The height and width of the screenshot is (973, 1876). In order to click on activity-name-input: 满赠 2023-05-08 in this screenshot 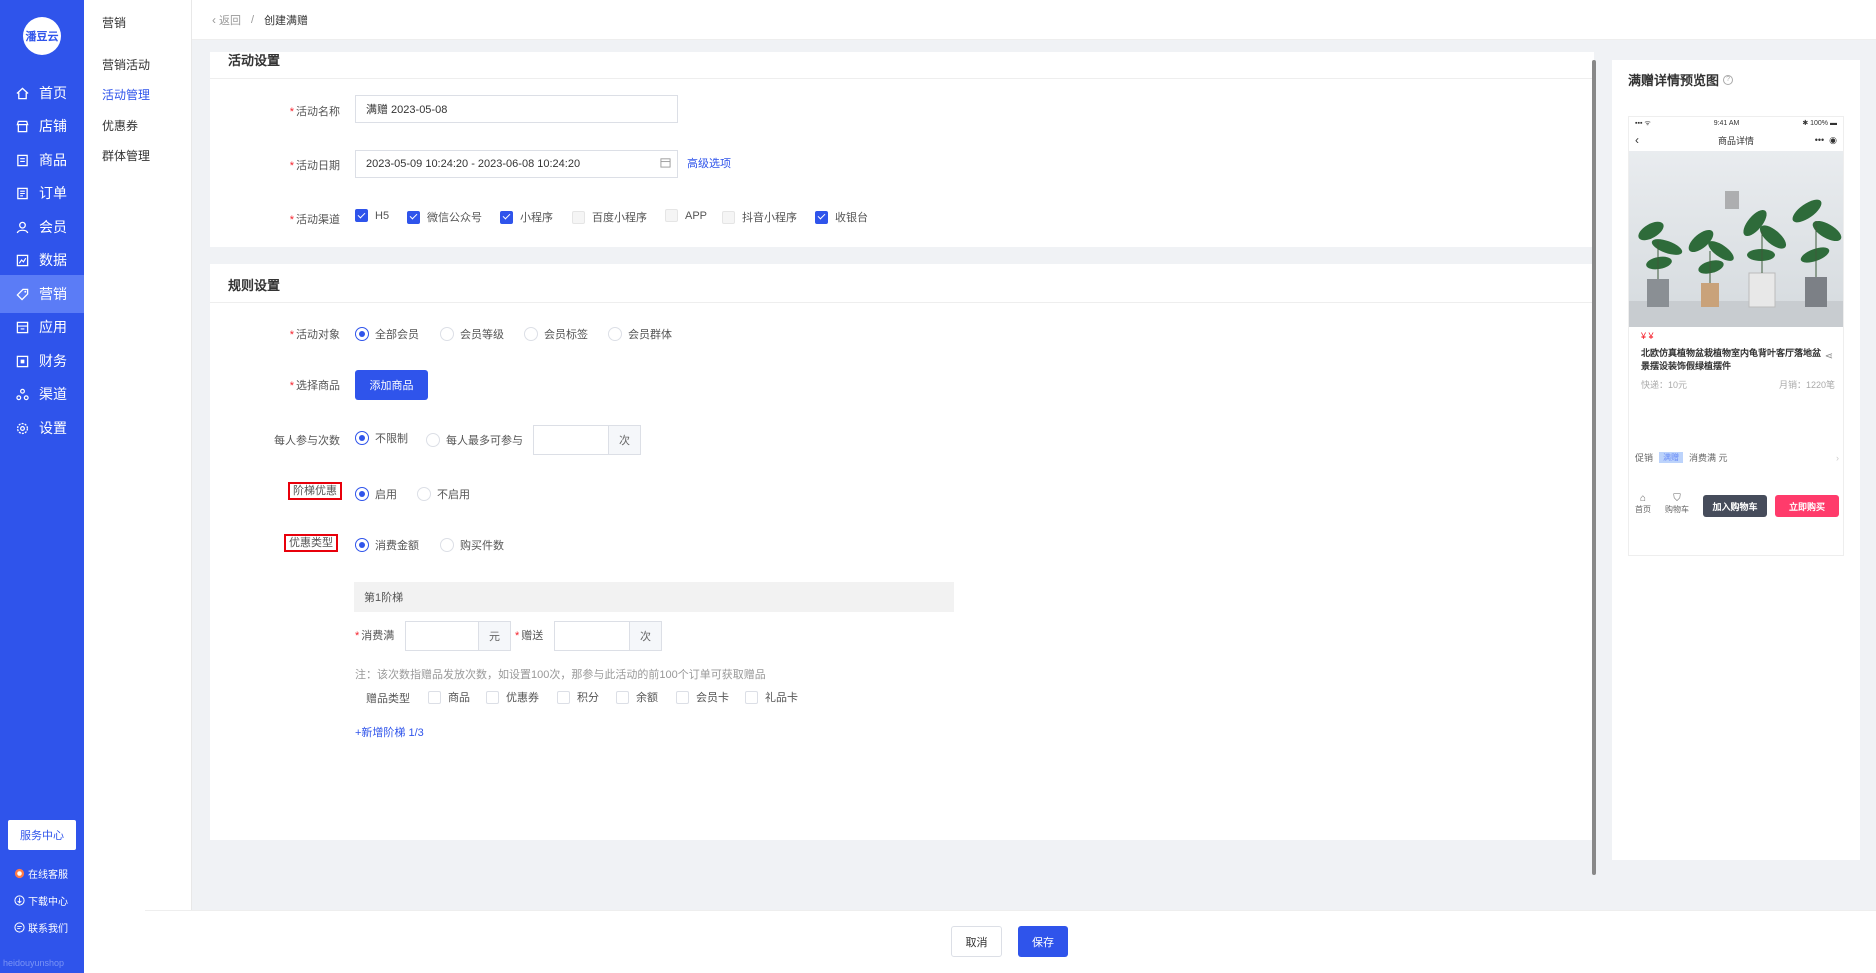, I will do `click(516, 109)`.